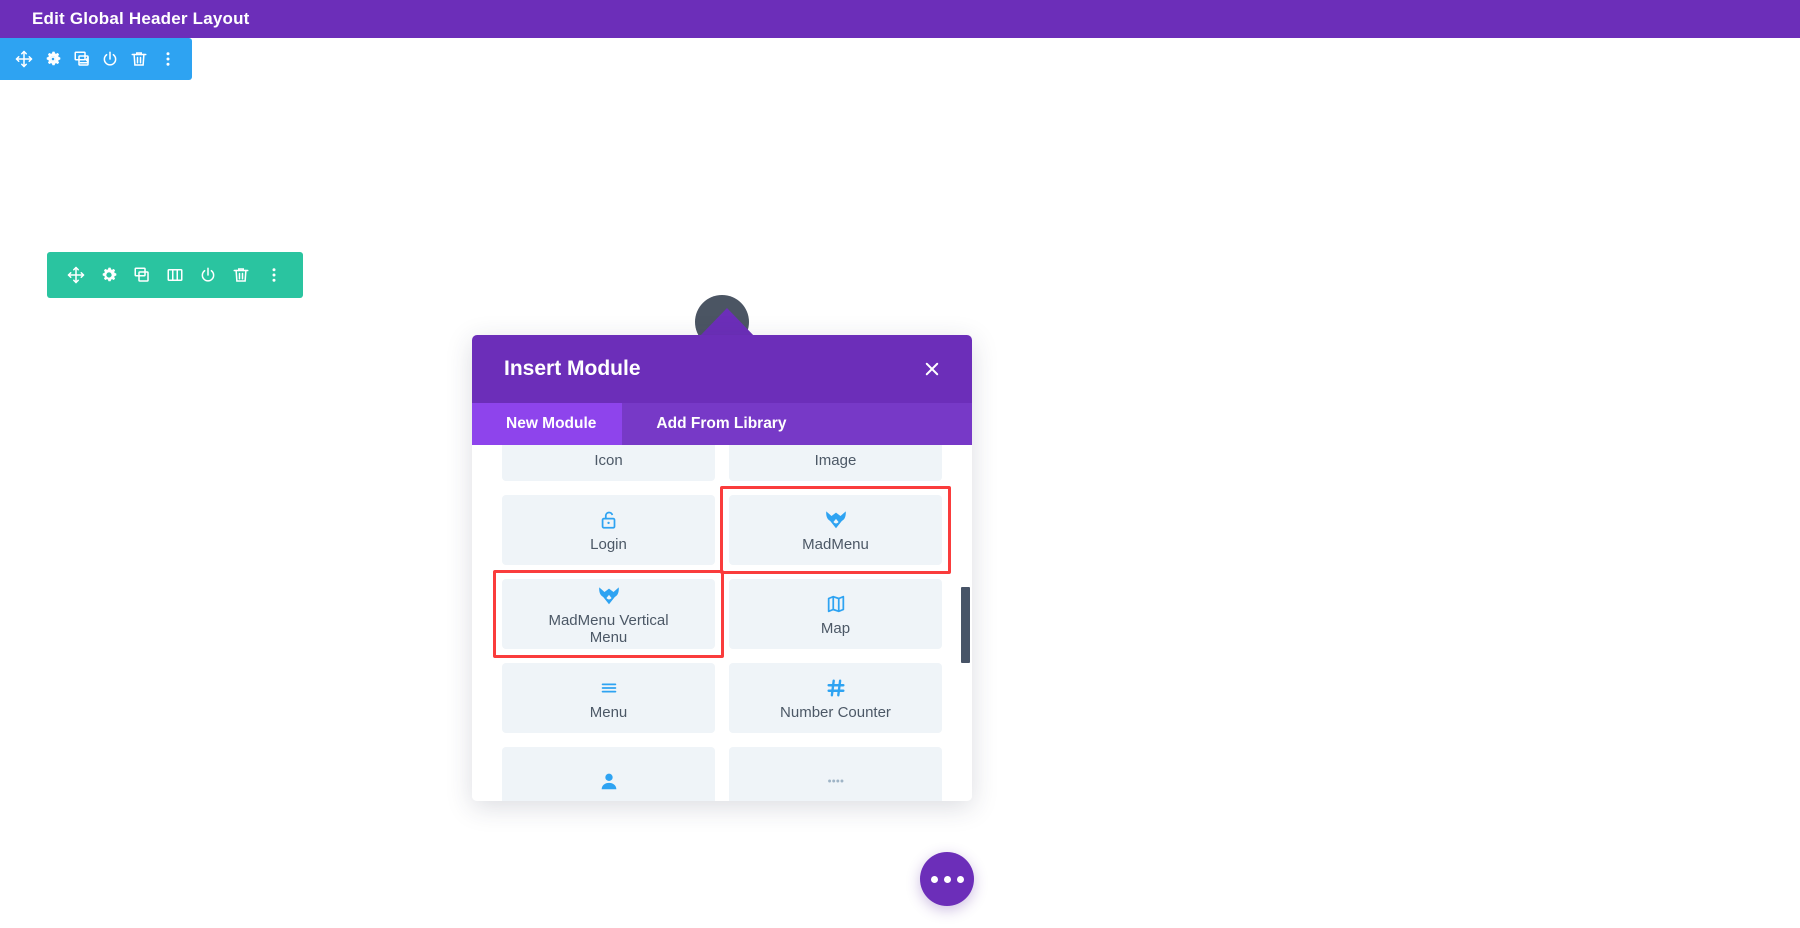  I want to click on modal-tabs: New Module Add From Library, so click(722, 424).